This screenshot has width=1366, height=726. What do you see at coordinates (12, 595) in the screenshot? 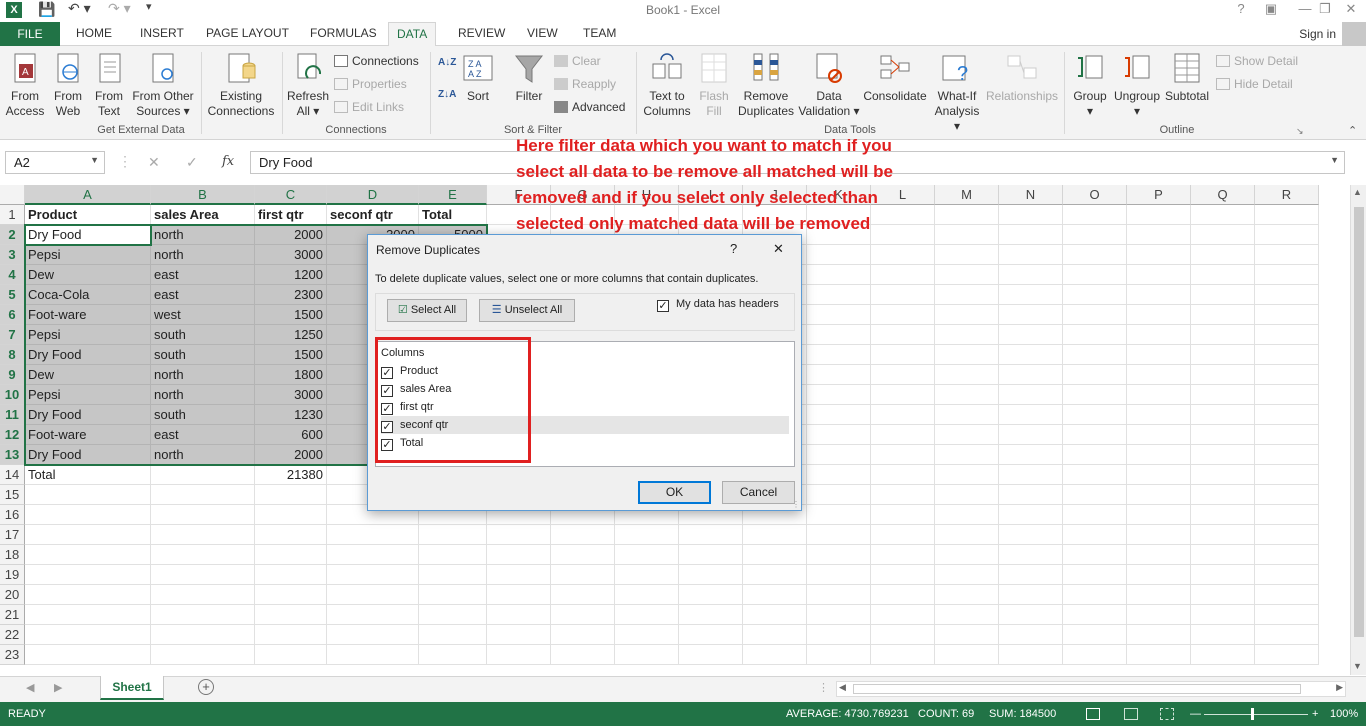
I see `row-header-20: 20` at bounding box center [12, 595].